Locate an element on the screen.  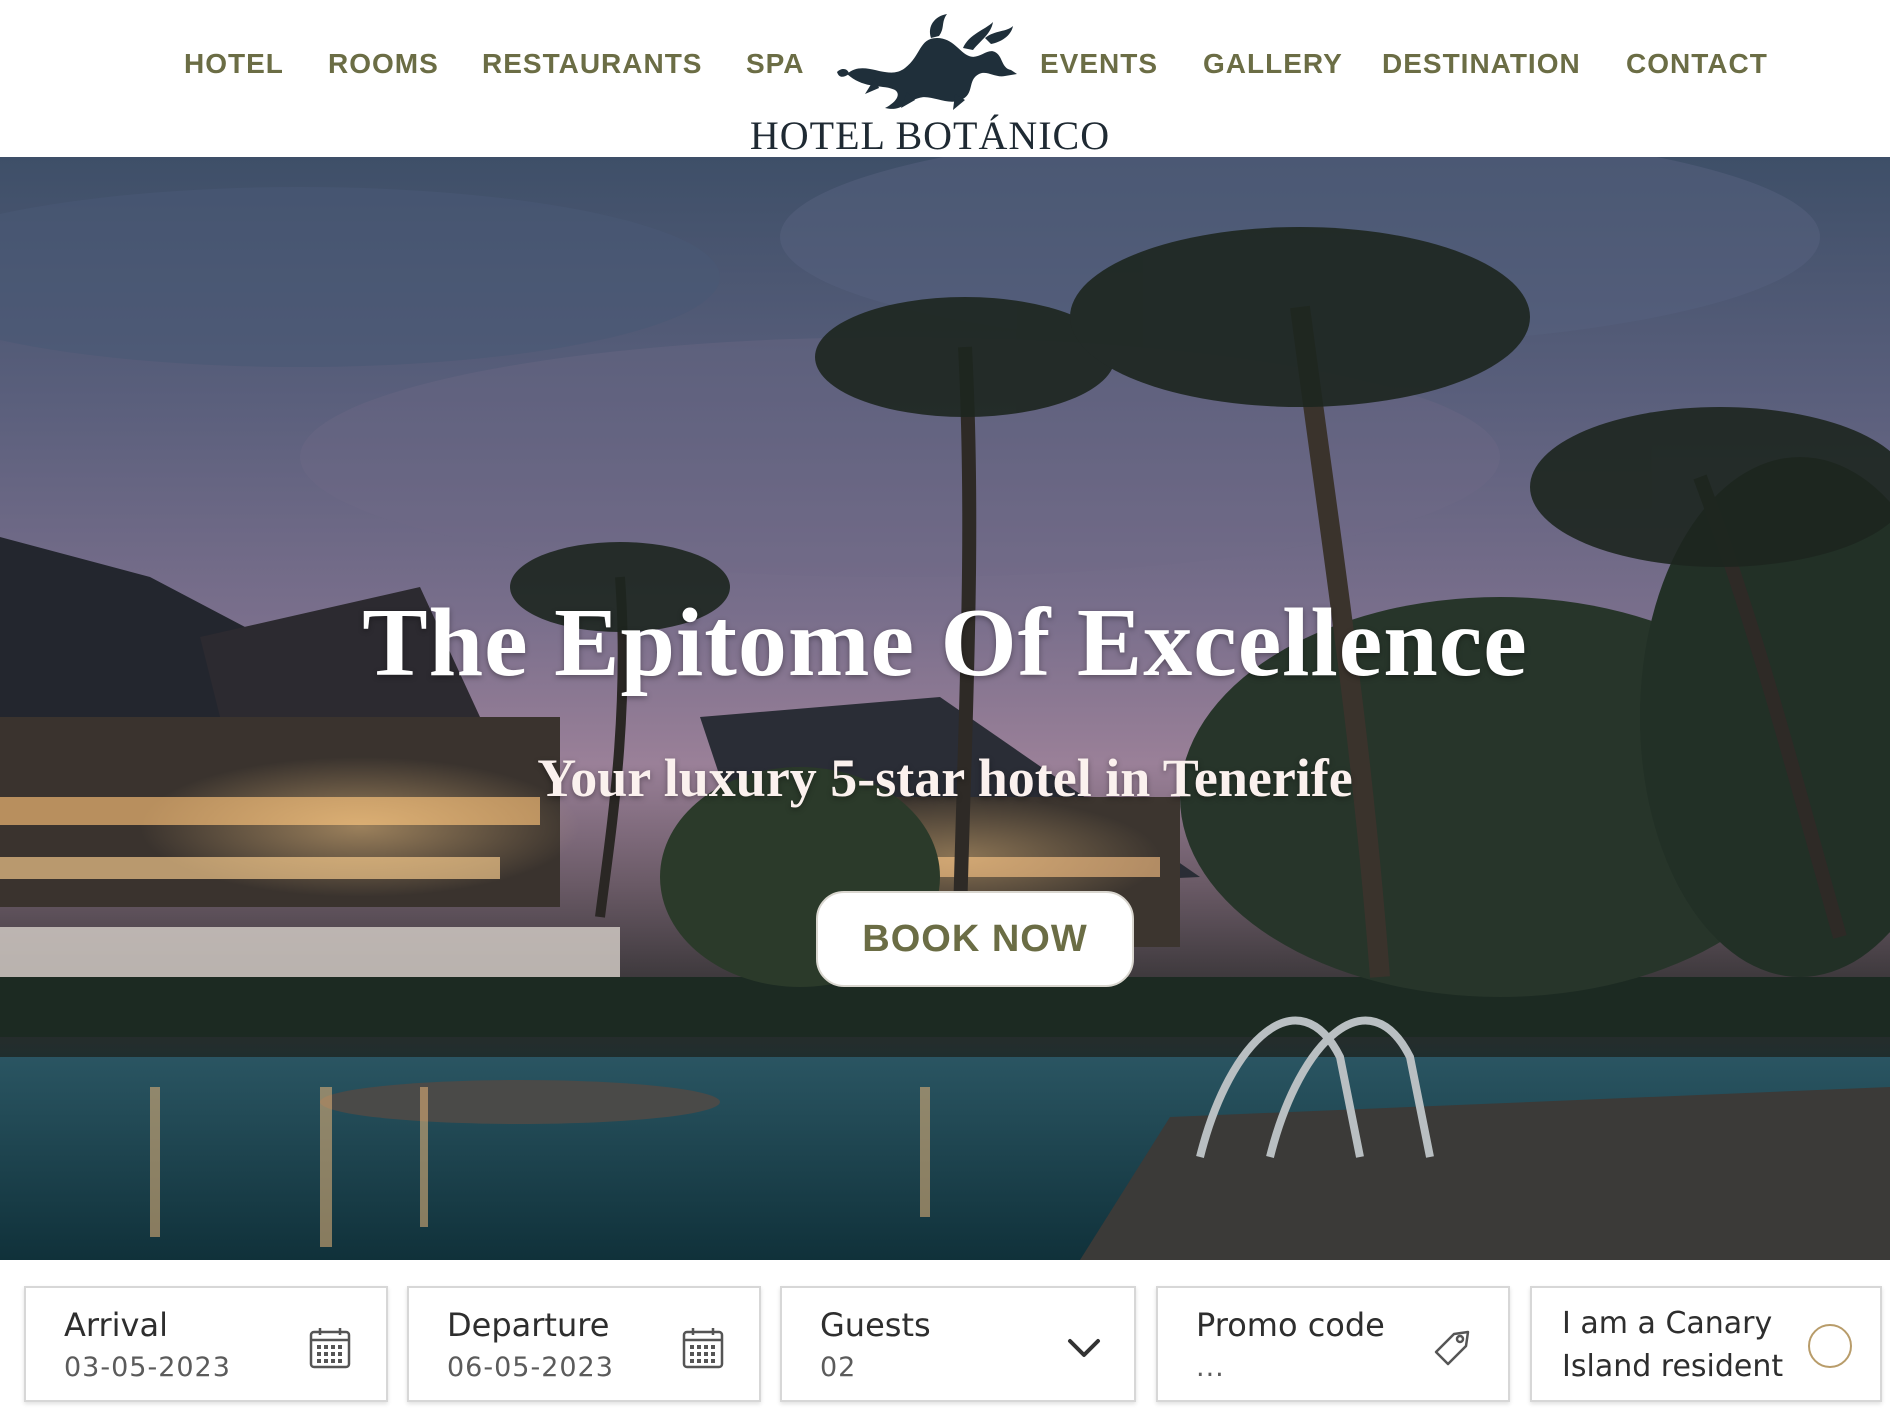
nav-link-contact: CONTACT is located at coordinates (1697, 64).